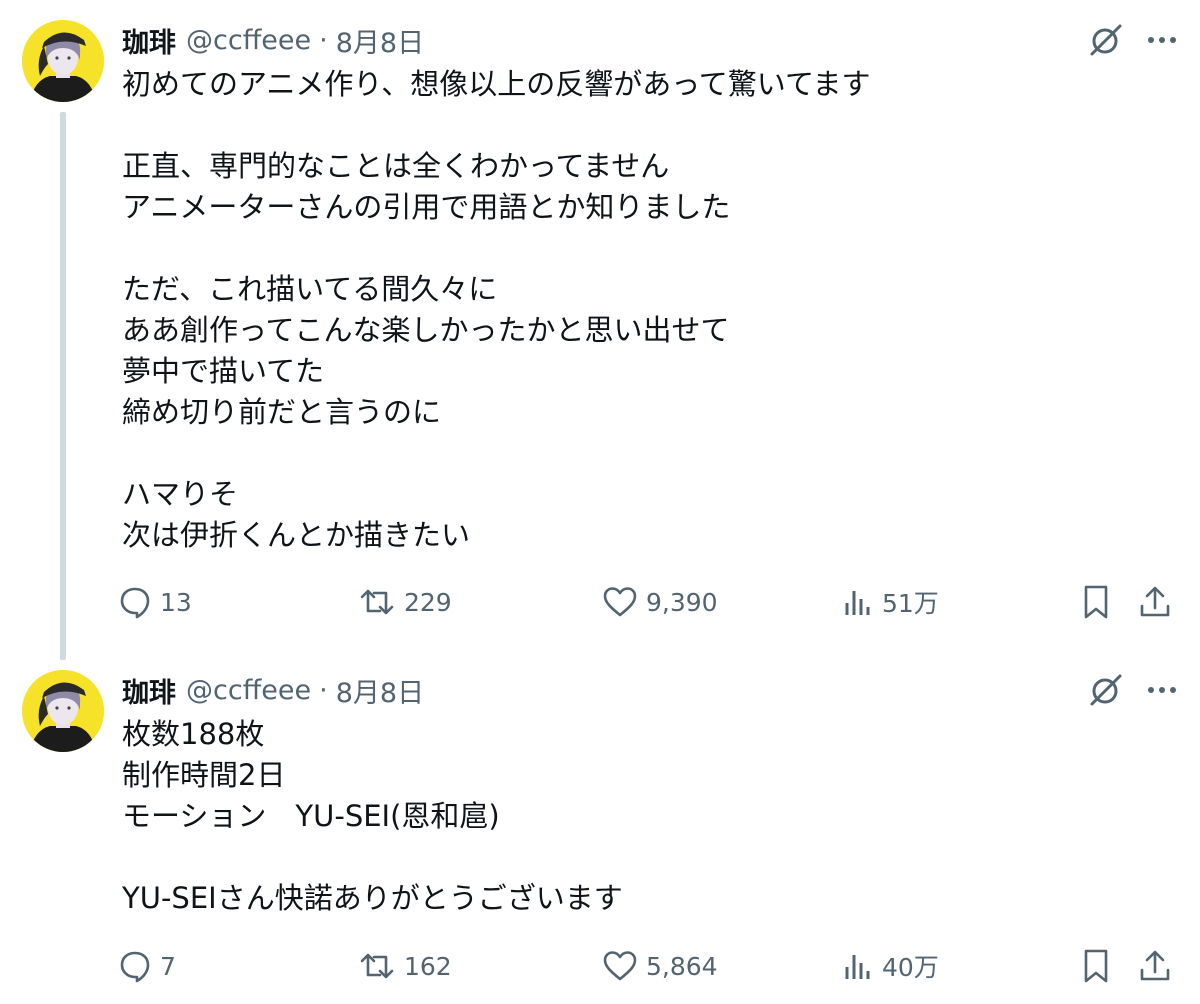 This screenshot has width=1200, height=1004. Describe the element at coordinates (204, 775) in the screenshot. I see `tweet-text-line: 制作時間2日` at that location.